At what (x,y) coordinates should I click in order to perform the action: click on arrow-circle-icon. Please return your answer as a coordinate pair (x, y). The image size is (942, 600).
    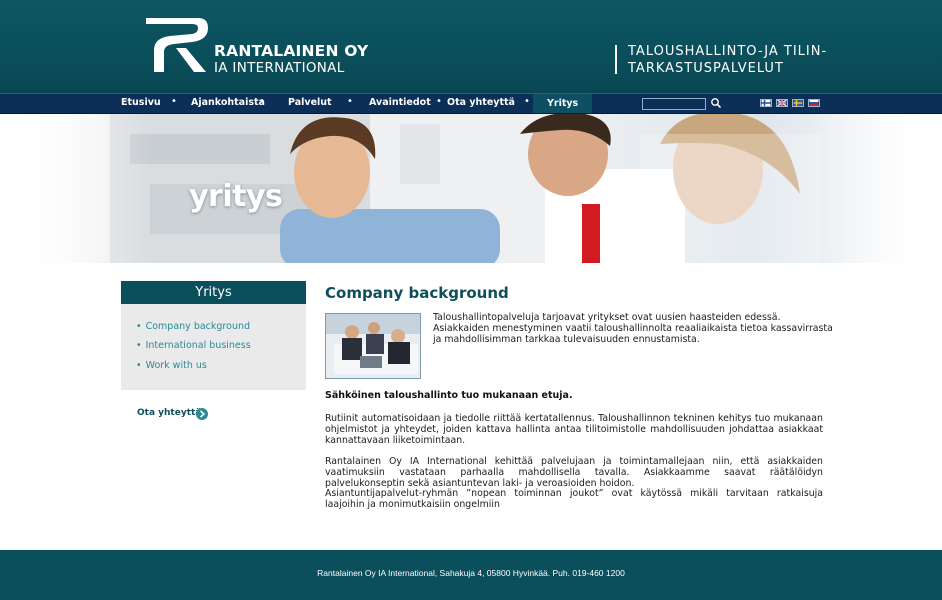
    Looking at the image, I should click on (202, 414).